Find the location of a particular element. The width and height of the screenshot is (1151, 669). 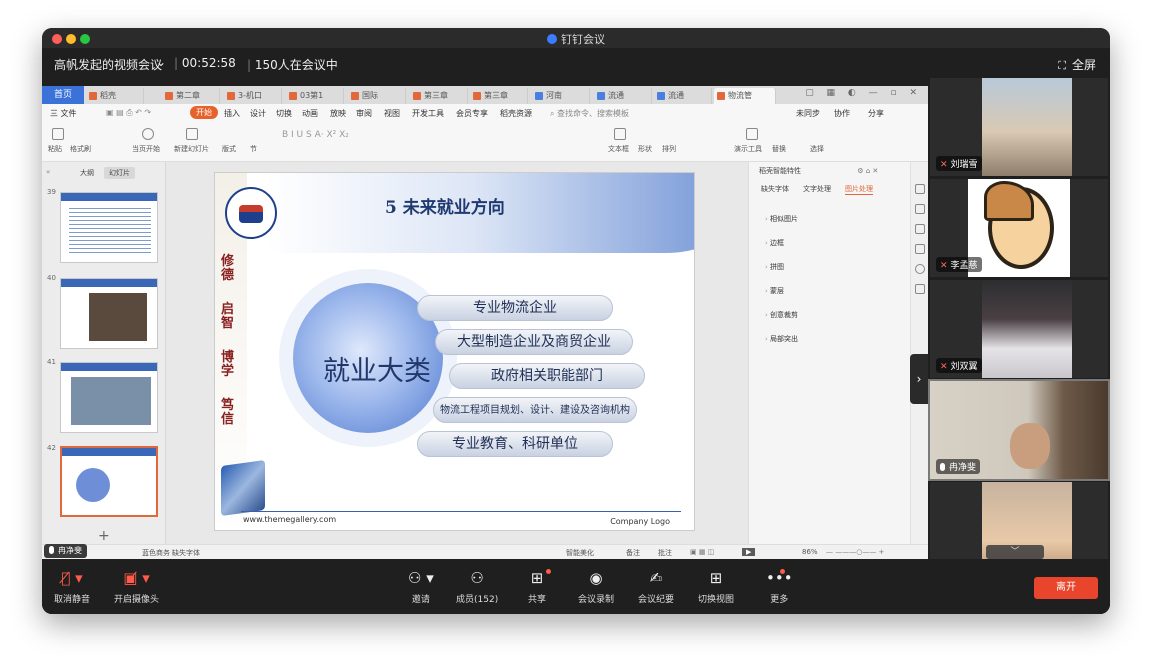

panel-item: 蒙层 is located at coordinates (774, 291).